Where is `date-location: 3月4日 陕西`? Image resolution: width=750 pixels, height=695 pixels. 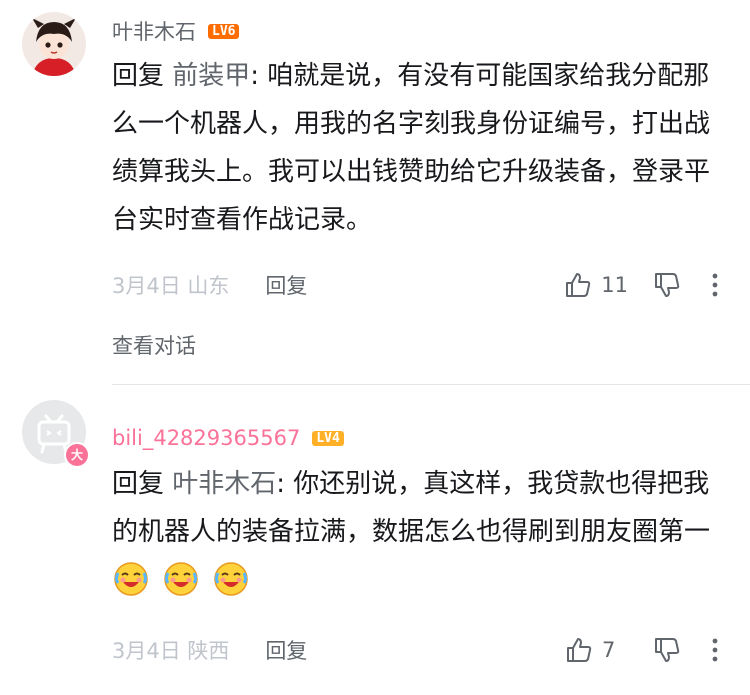 date-location: 3月4日 陕西 is located at coordinates (171, 651).